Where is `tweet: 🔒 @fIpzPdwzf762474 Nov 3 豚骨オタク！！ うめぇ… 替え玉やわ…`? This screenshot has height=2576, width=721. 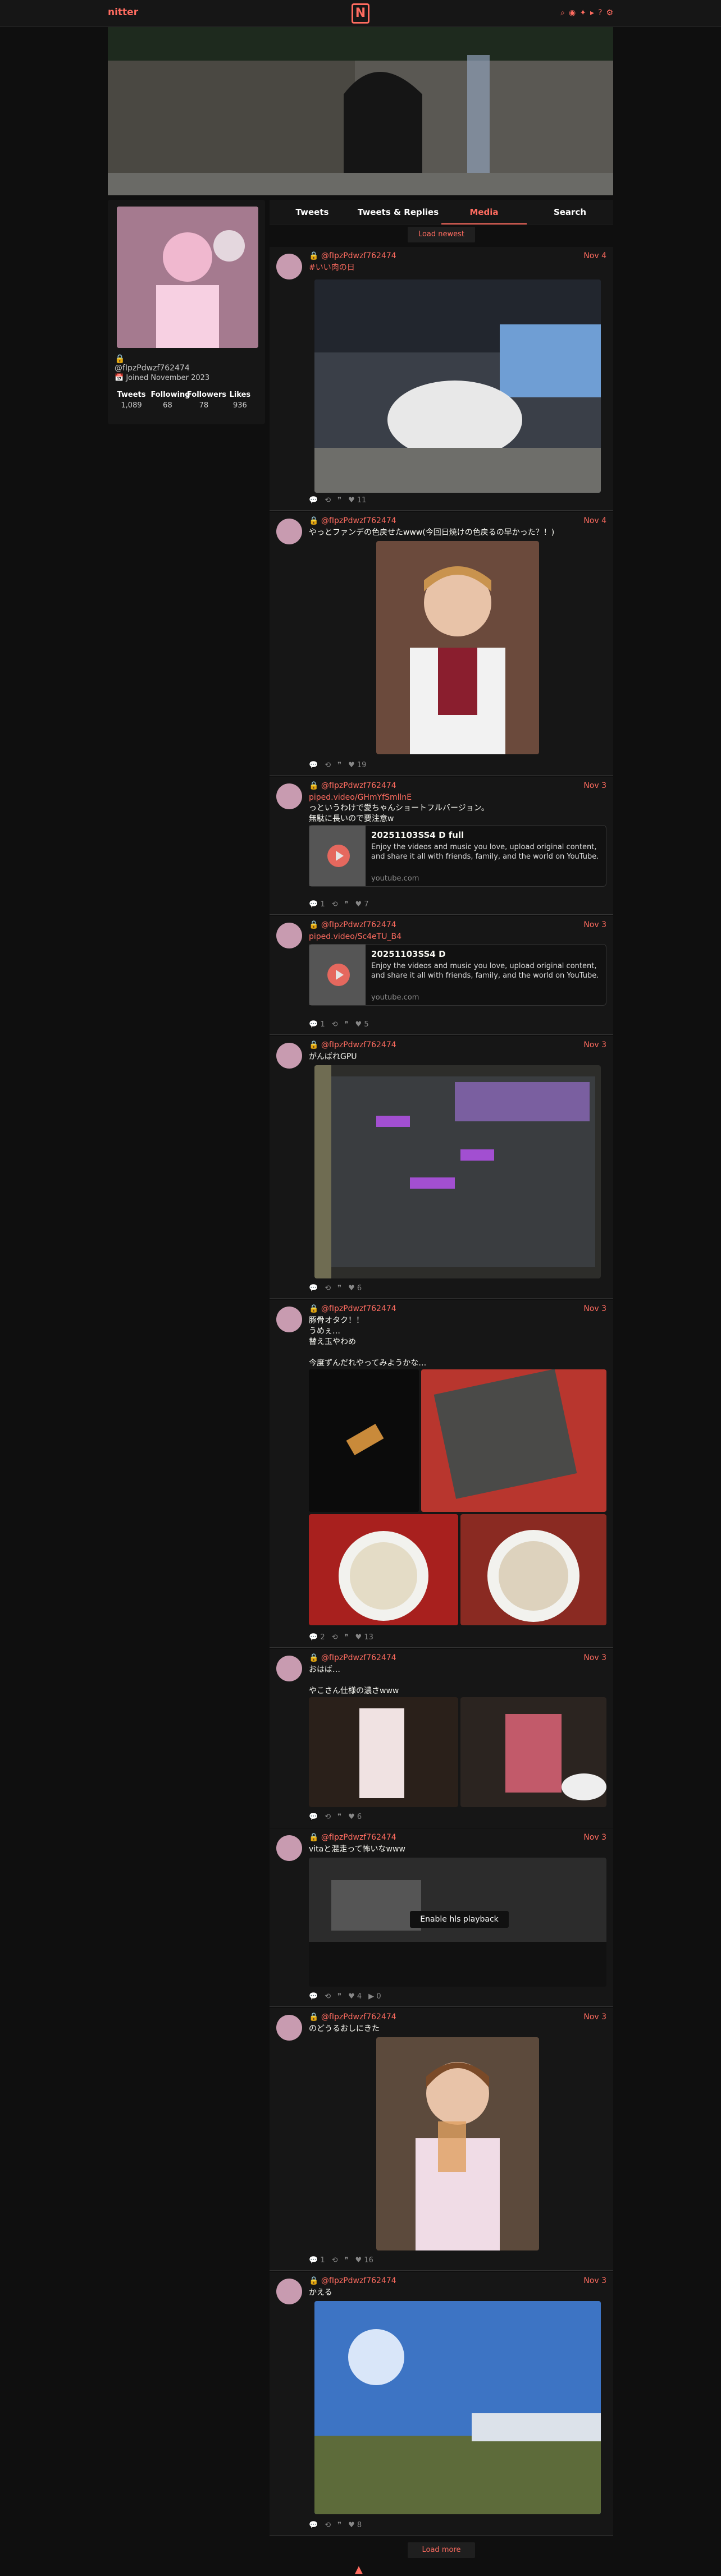 tweet: 🔒 @fIpzPdwzf762474 Nov 3 豚骨オタク！！ うめぇ… 替え玉やわ… is located at coordinates (442, 1474).